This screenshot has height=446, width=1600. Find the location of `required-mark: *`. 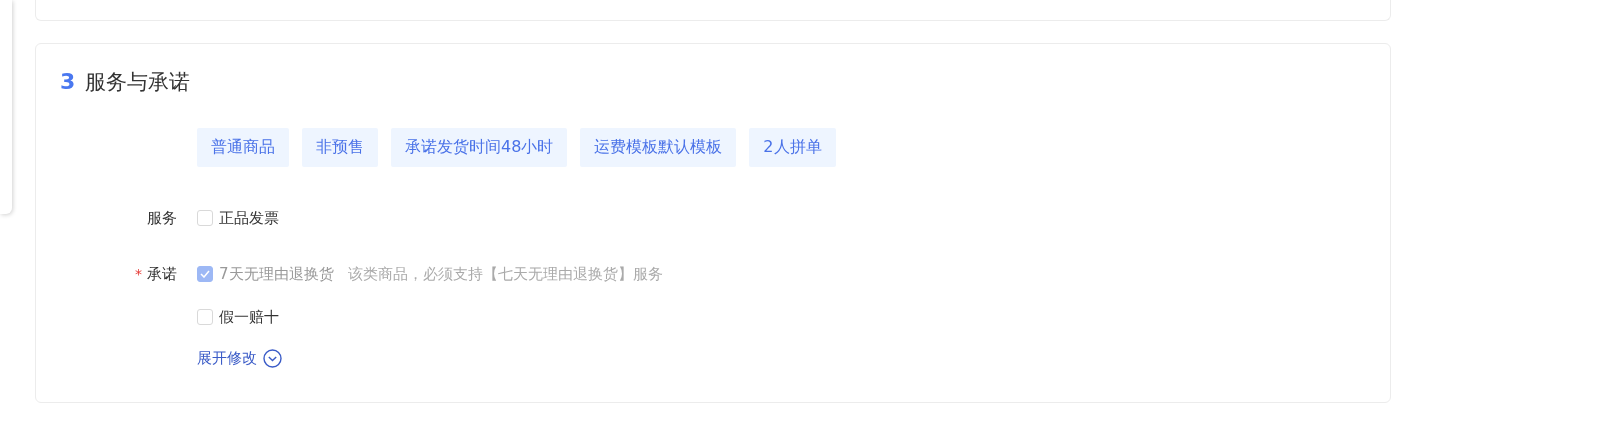

required-mark: * is located at coordinates (138, 274).